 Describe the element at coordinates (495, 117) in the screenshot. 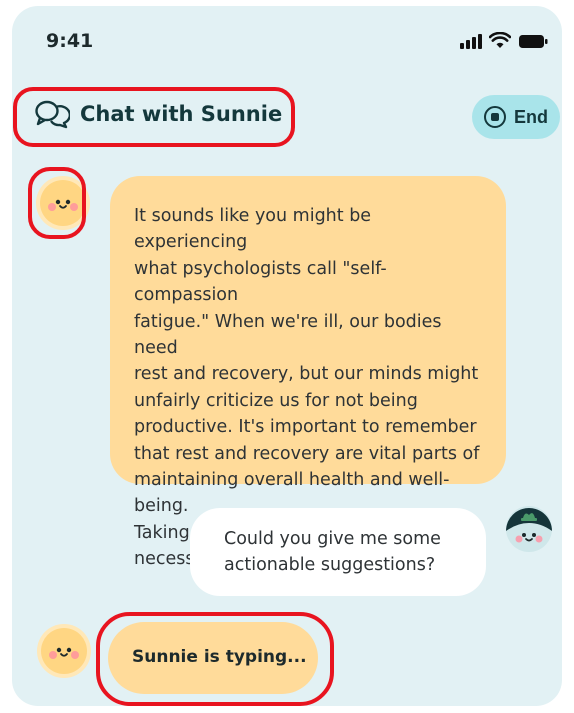

I see `stop-circle-icon` at that location.